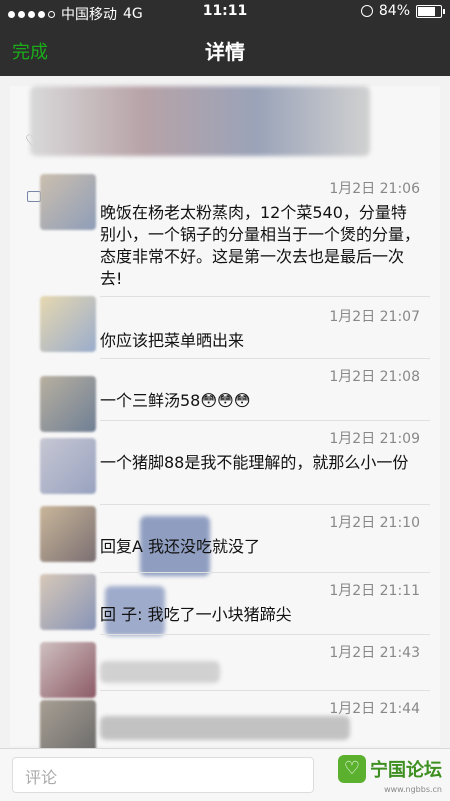 This screenshot has height=801, width=450. Describe the element at coordinates (374, 709) in the screenshot. I see `comment-time: 1月2日 21:44` at that location.